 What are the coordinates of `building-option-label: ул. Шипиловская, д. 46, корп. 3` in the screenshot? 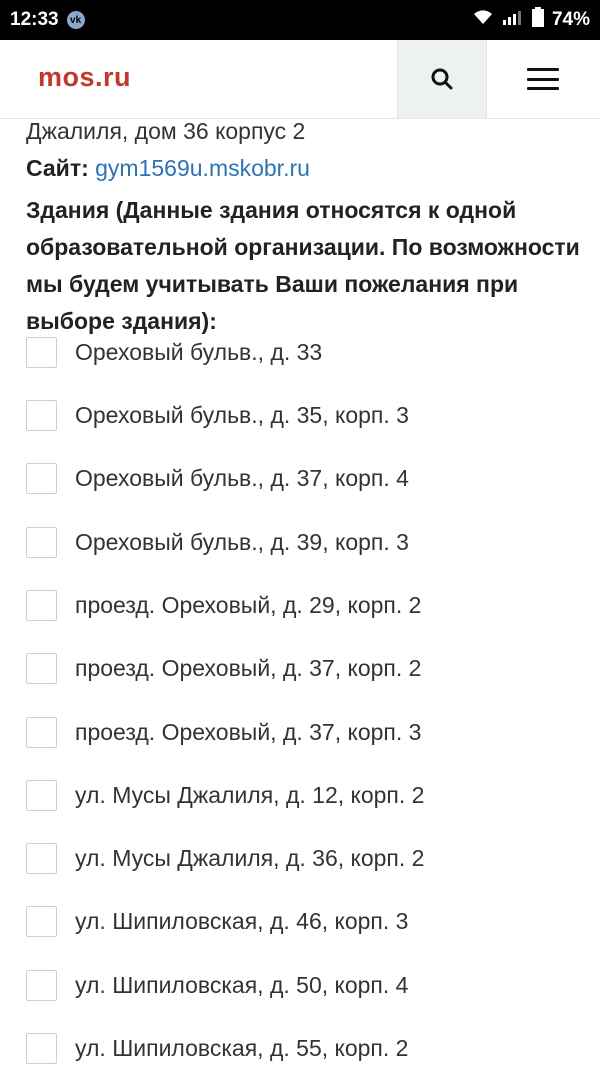 It's located at (241, 921).